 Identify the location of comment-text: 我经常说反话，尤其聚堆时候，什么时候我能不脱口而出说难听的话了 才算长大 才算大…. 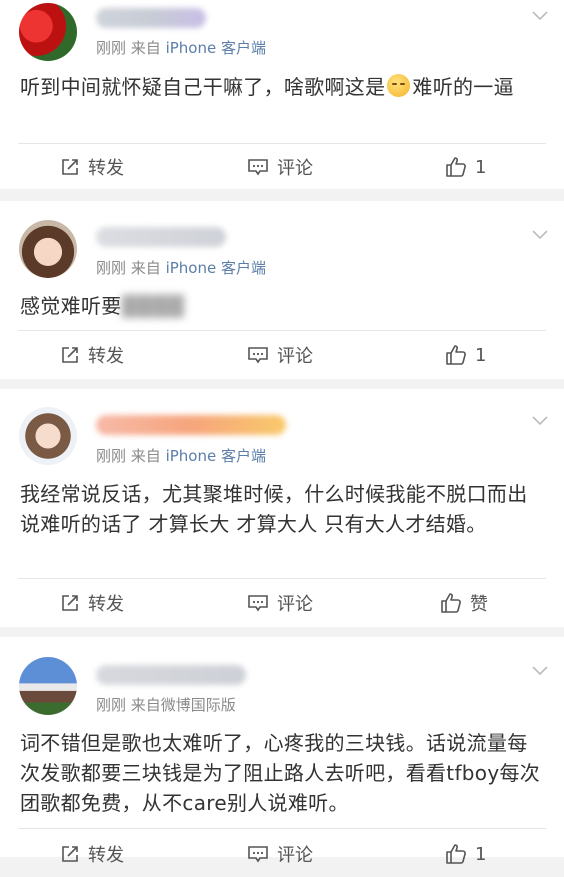
(283, 509).